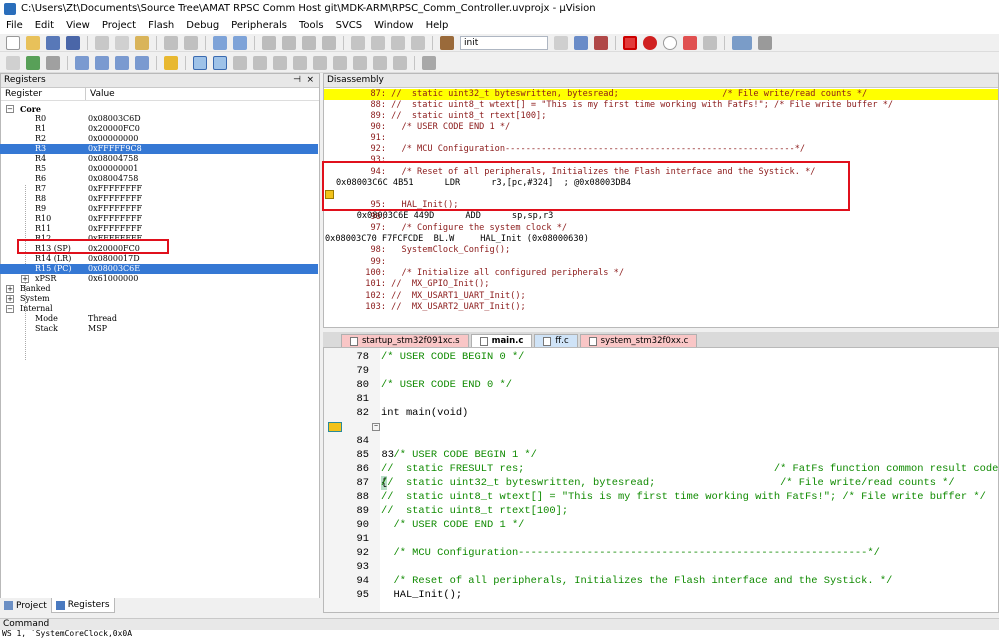  Describe the element at coordinates (300, 62) in the screenshot. I see `watch-window-icon` at that location.